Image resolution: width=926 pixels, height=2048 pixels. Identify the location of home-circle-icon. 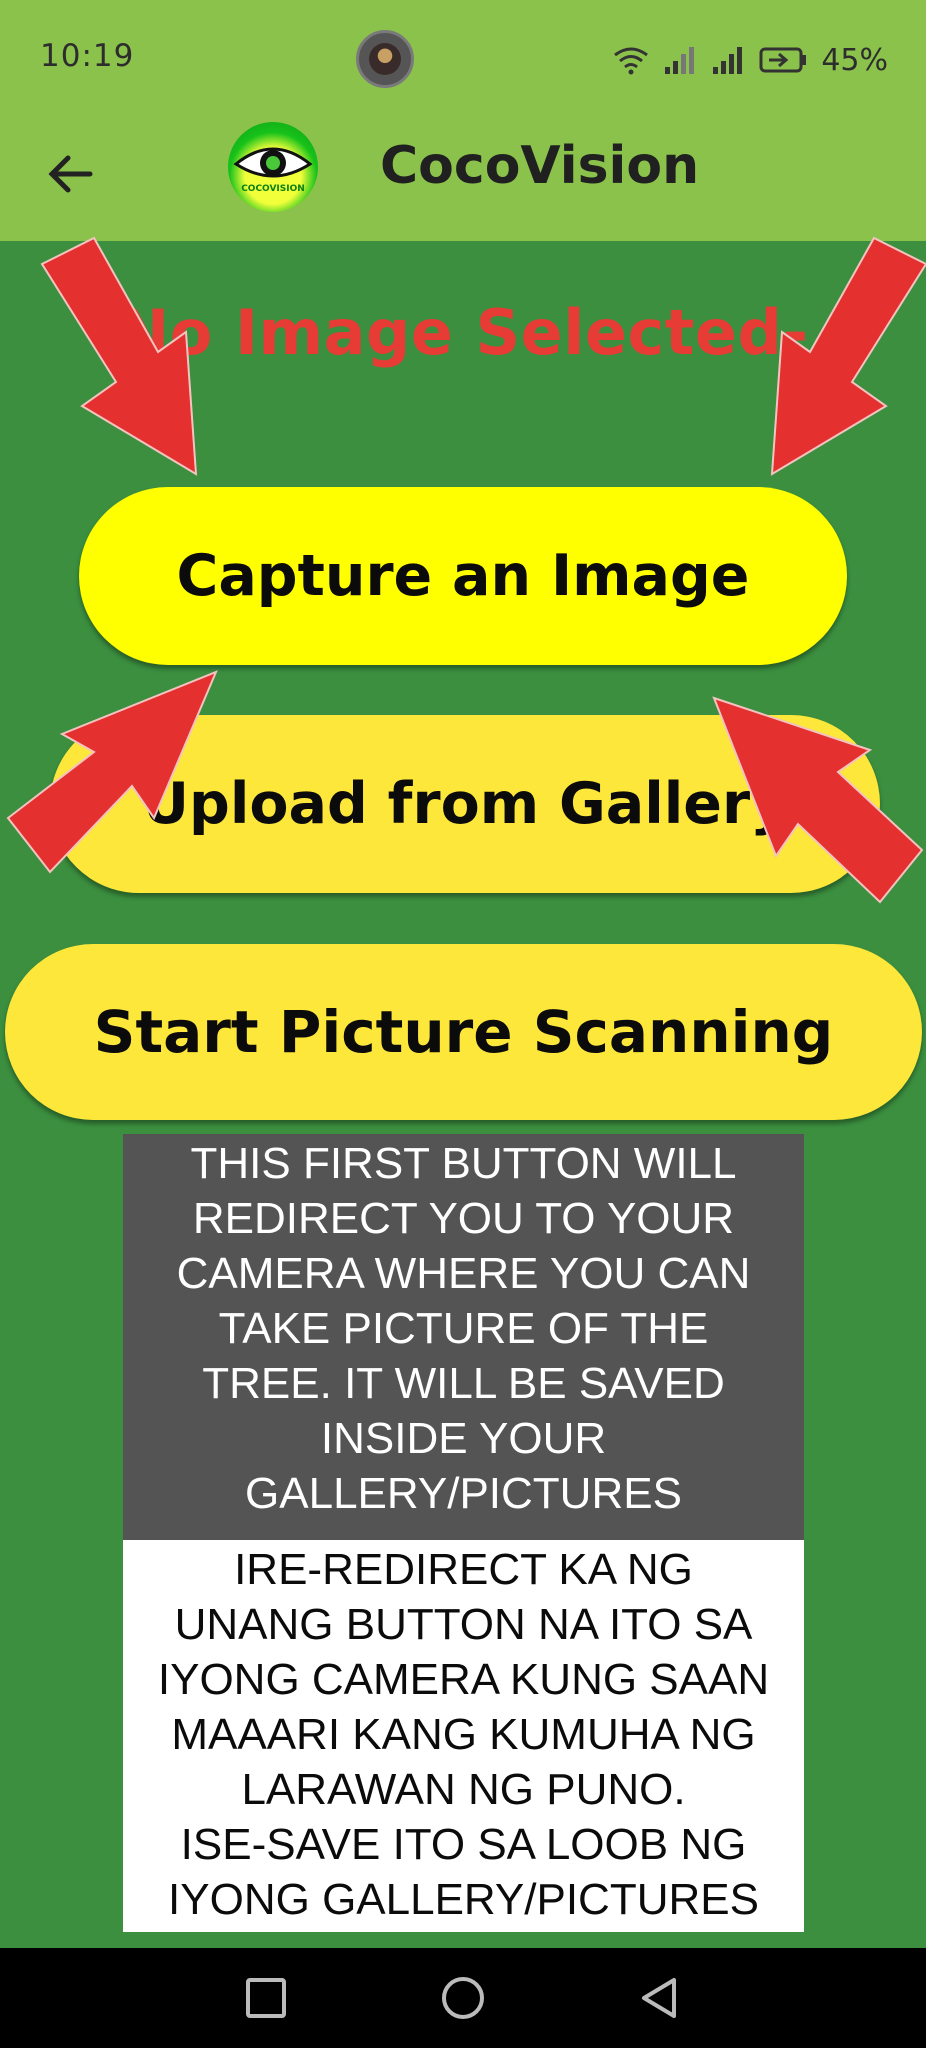
(463, 1998).